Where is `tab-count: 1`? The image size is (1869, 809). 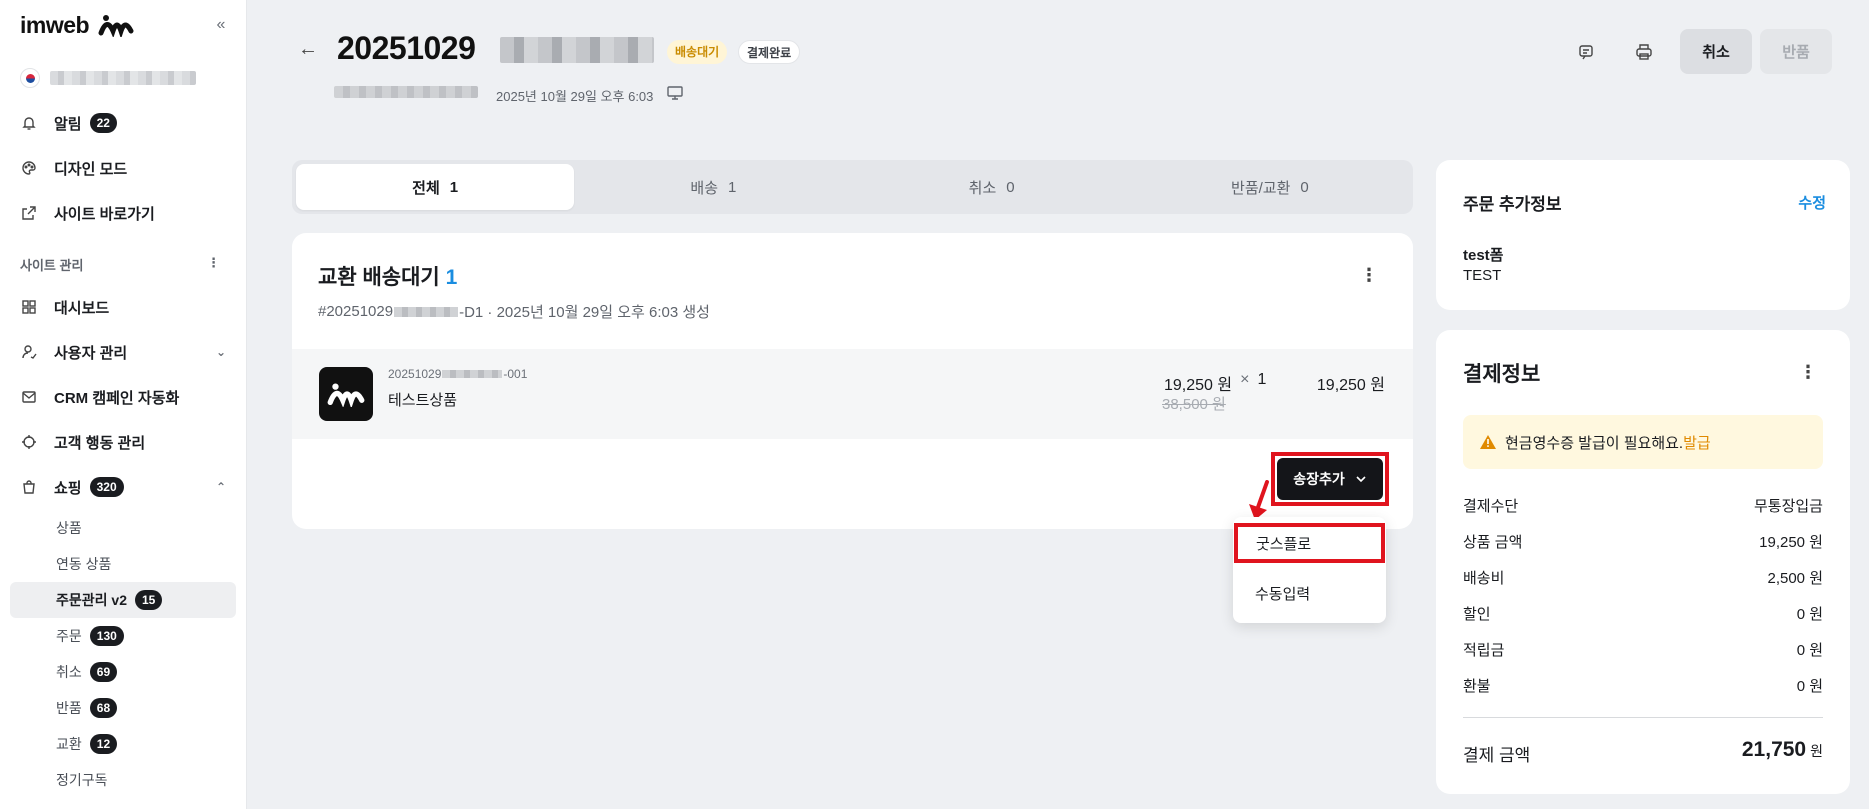
tab-count: 1 is located at coordinates (454, 187).